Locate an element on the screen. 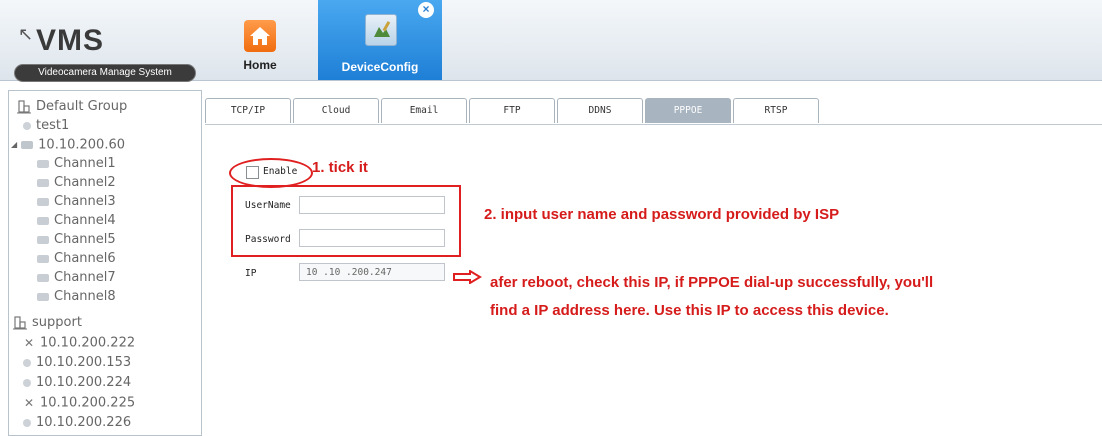 This screenshot has width=1102, height=436. nav-home-button: Home is located at coordinates (260, 49).